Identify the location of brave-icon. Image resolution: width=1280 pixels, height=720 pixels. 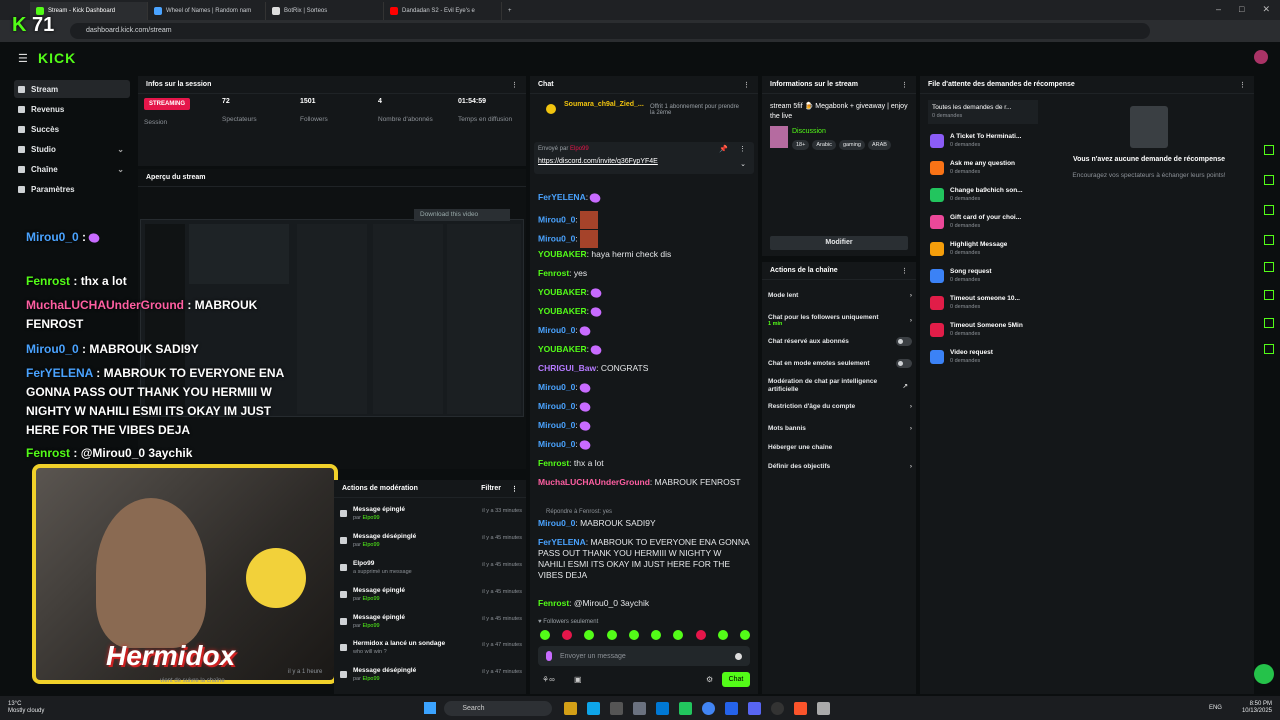
(801, 708).